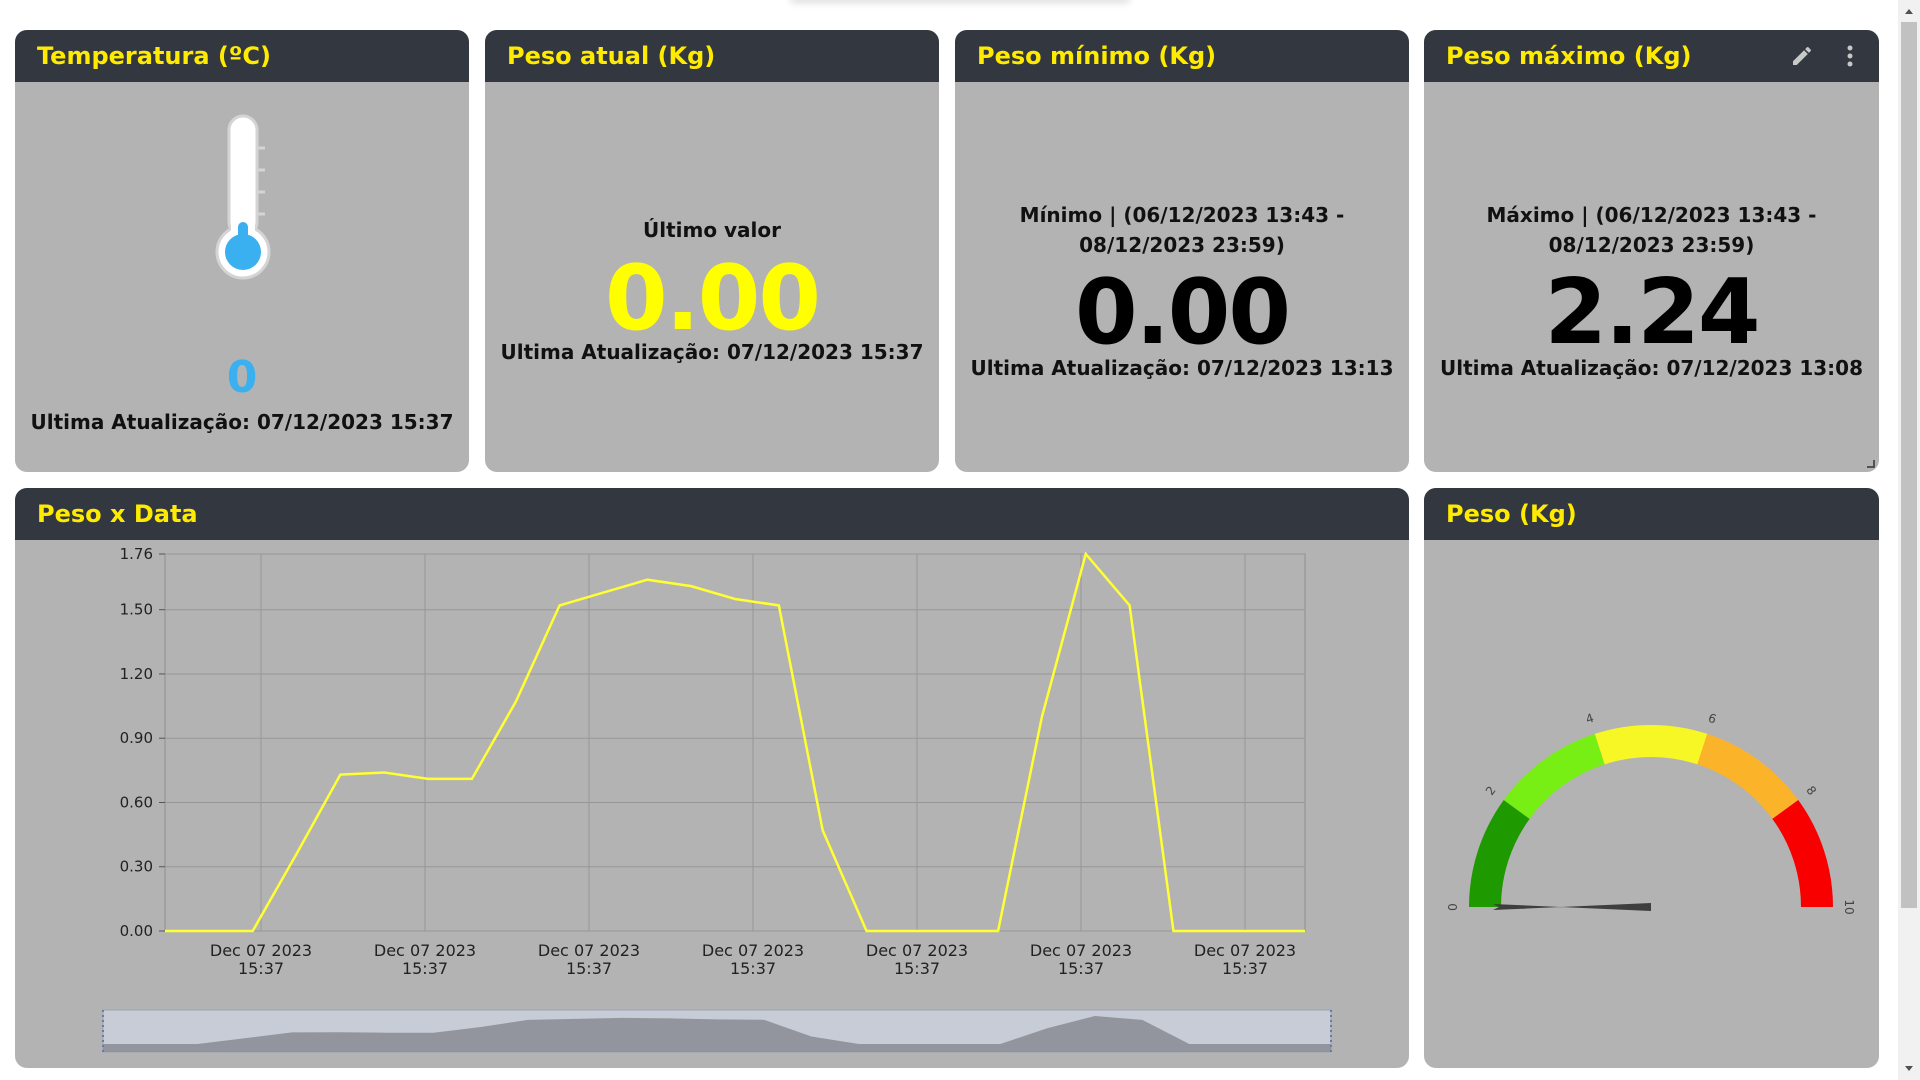 The height and width of the screenshot is (1080, 1920). What do you see at coordinates (1870, 463) in the screenshot?
I see `resize-handle-icon` at bounding box center [1870, 463].